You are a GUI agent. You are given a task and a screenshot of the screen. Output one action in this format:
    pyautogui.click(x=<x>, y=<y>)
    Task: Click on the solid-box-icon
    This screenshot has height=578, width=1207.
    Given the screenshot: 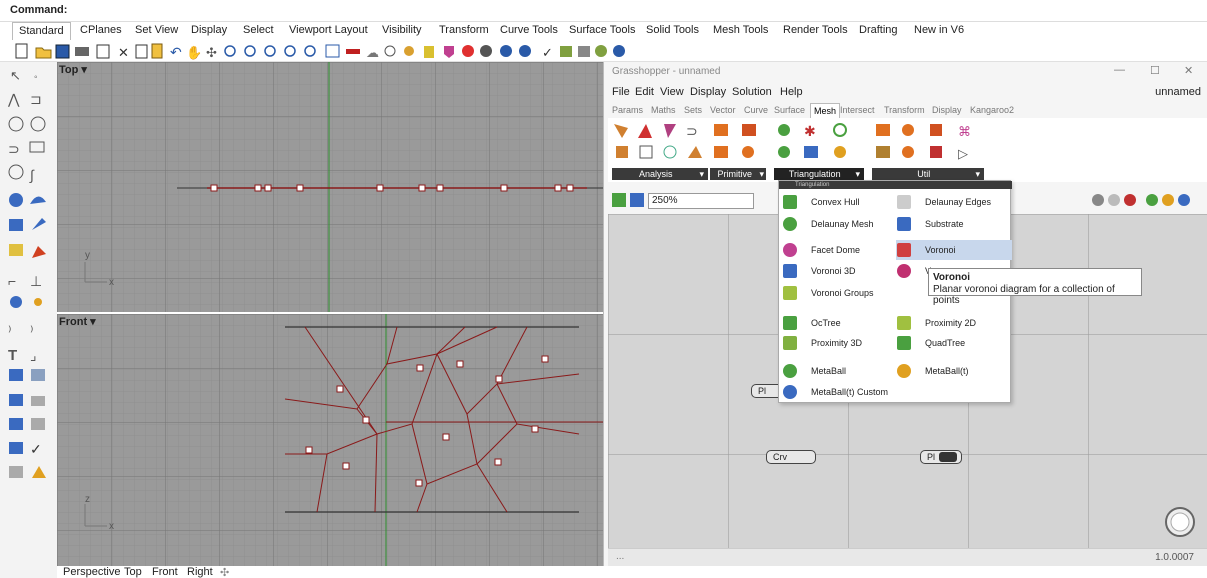 What is the action you would take?
    pyautogui.click(x=16, y=225)
    